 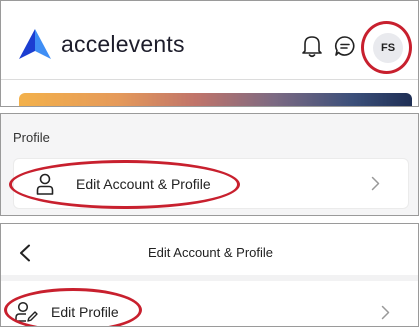 What do you see at coordinates (215, 99) in the screenshot?
I see `event-banner-image` at bounding box center [215, 99].